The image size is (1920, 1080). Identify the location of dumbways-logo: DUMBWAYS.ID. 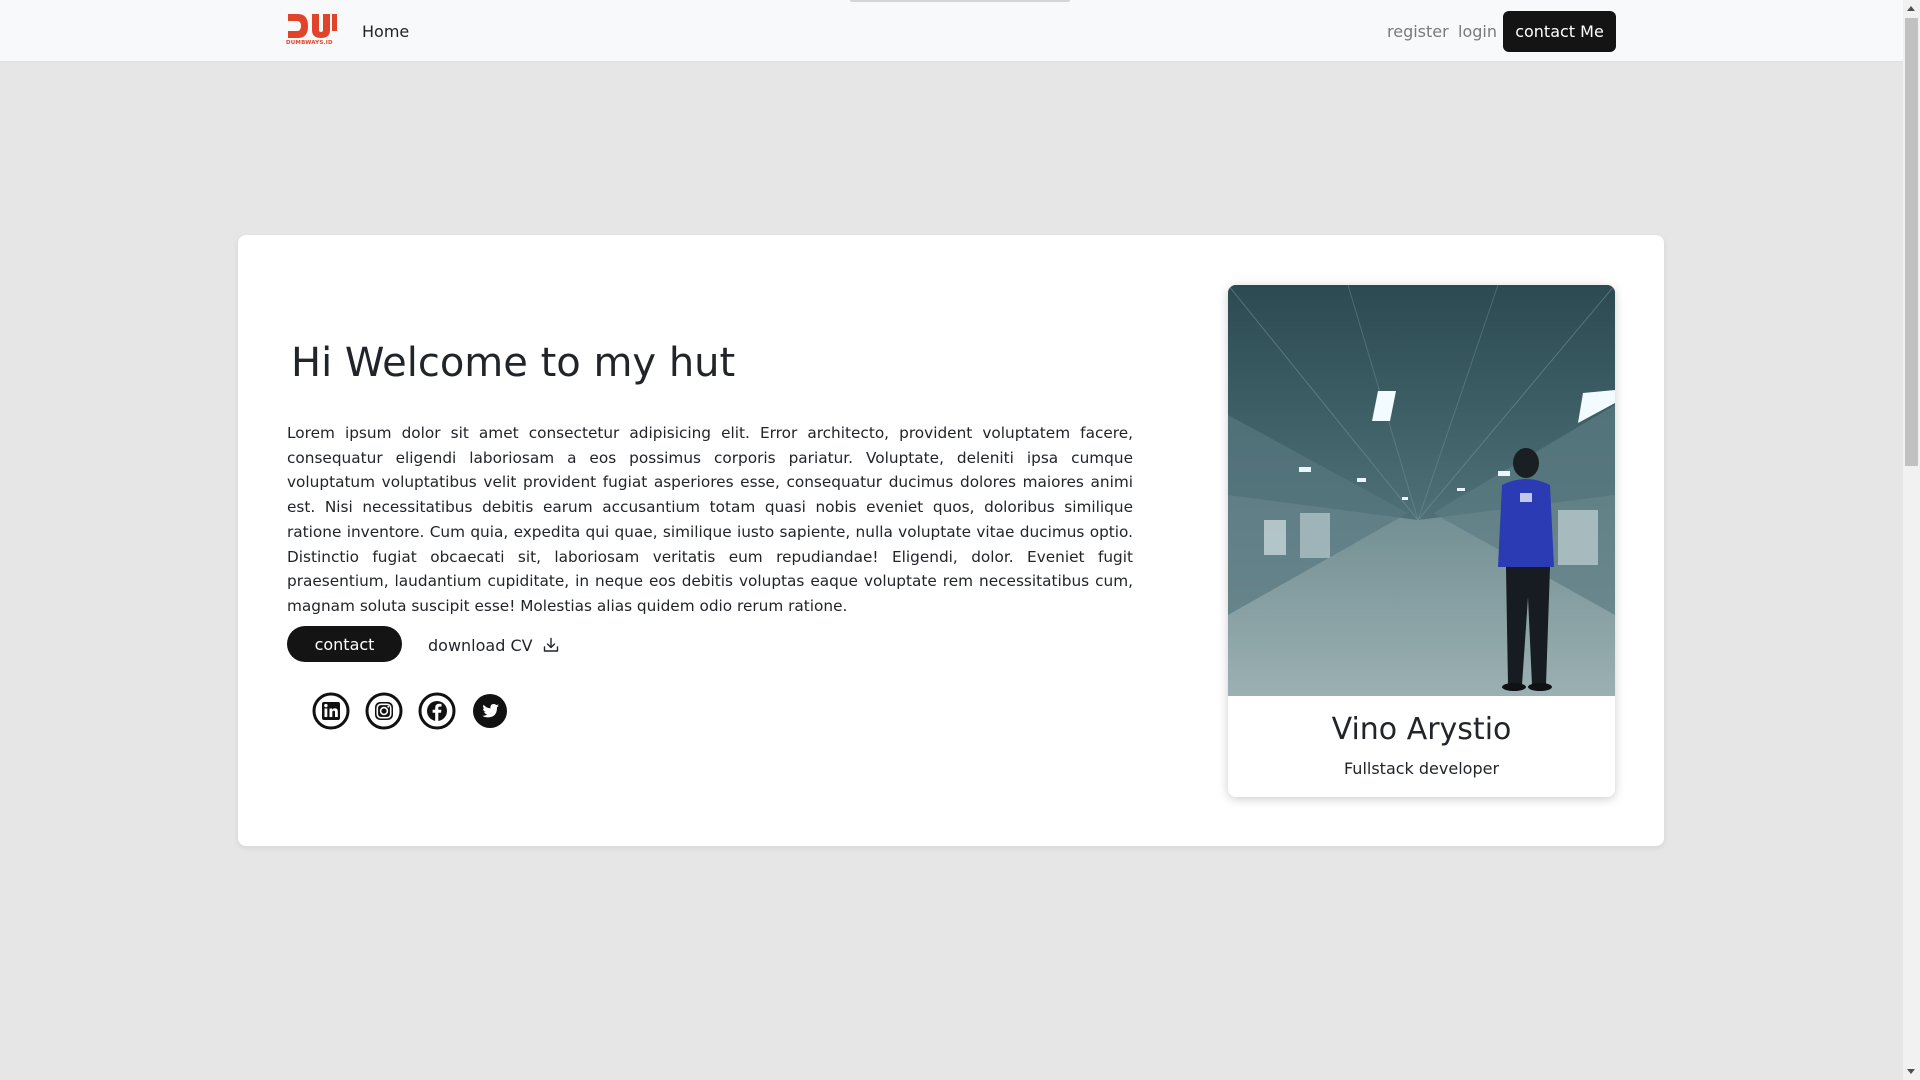
(312, 30).